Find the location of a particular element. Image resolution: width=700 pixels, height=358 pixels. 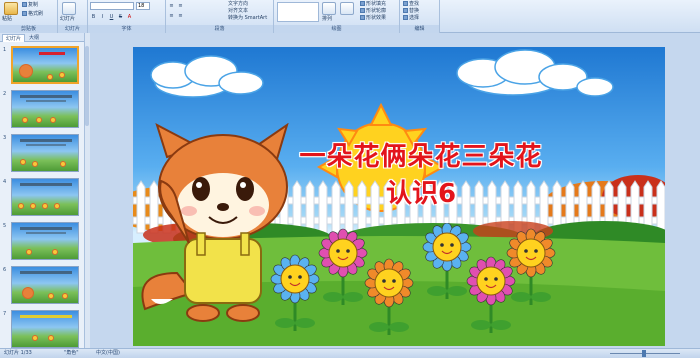

bullets-icon: ≡ is located at coordinates (171, 5).